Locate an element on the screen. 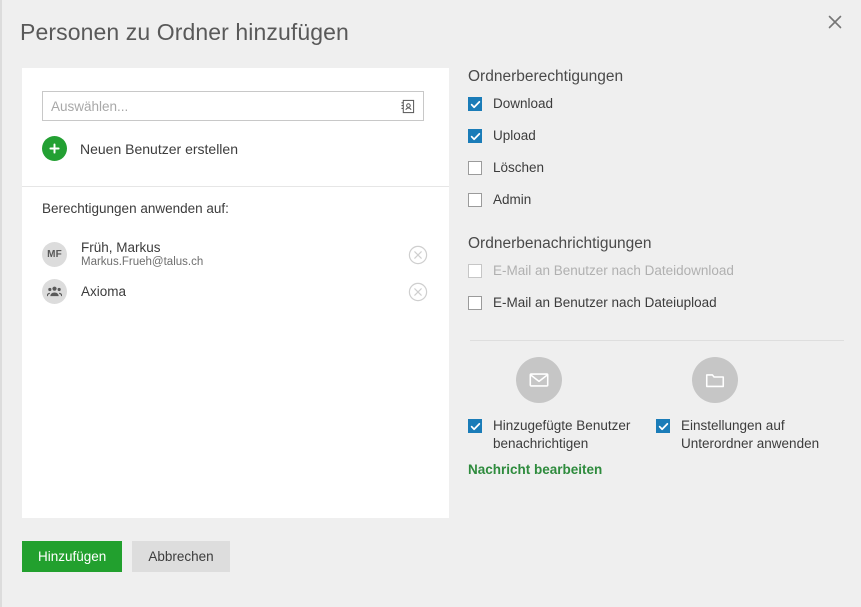  permission-admin: Admin is located at coordinates (657, 207).